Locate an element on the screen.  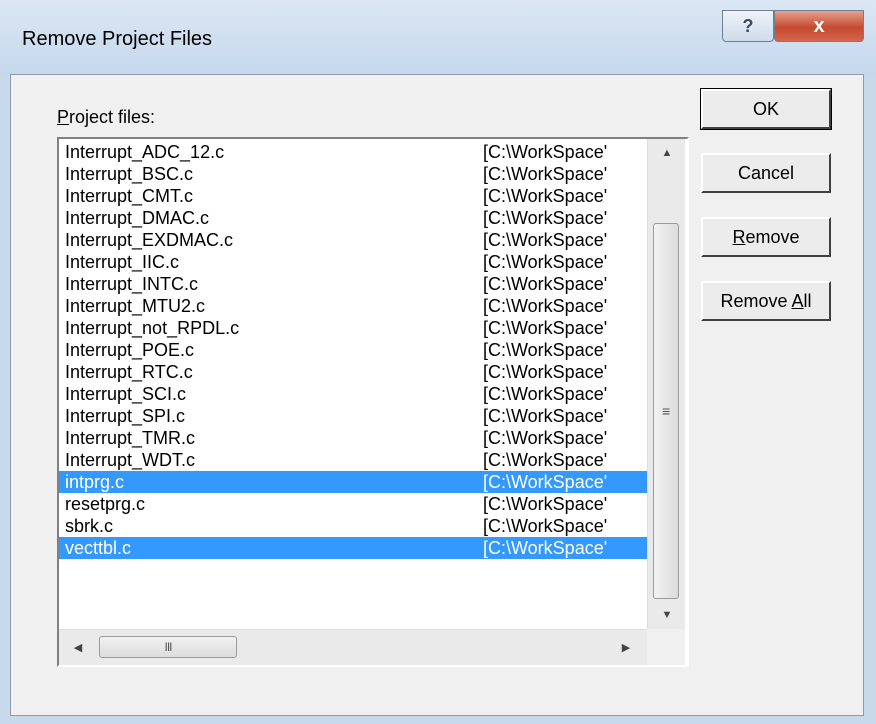
vertical-scroll-thumb: ≡ is located at coordinates (666, 411).